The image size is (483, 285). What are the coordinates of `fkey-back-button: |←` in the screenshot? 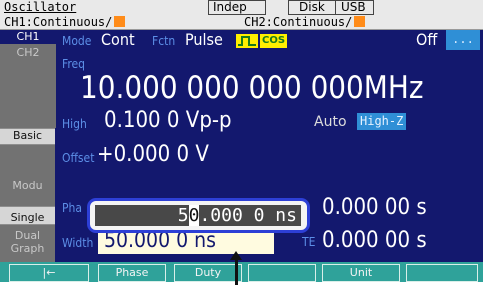 It's located at (49, 273).